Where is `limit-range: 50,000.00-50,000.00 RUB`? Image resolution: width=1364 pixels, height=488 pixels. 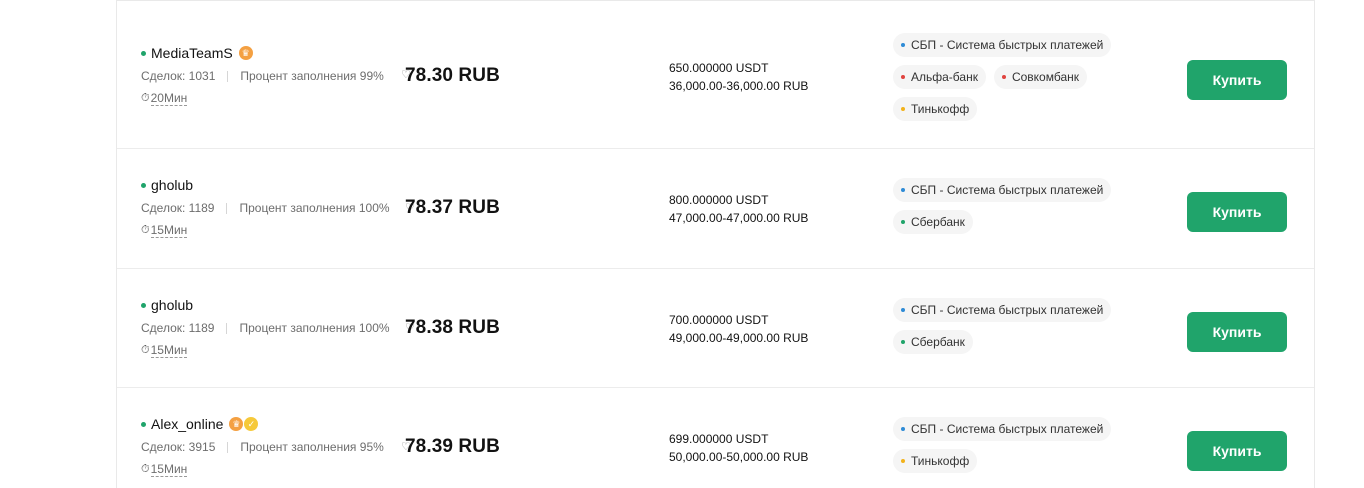 limit-range: 50,000.00-50,000.00 RUB is located at coordinates (739, 457).